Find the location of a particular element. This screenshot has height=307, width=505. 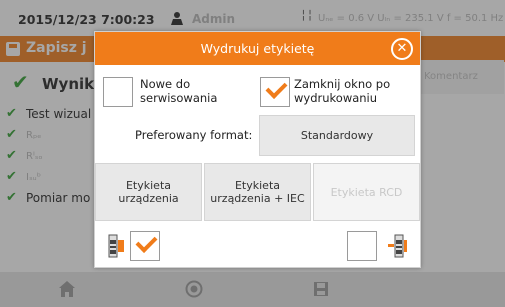

device-label-text: Etykieta urządzenia is located at coordinates (148, 192).